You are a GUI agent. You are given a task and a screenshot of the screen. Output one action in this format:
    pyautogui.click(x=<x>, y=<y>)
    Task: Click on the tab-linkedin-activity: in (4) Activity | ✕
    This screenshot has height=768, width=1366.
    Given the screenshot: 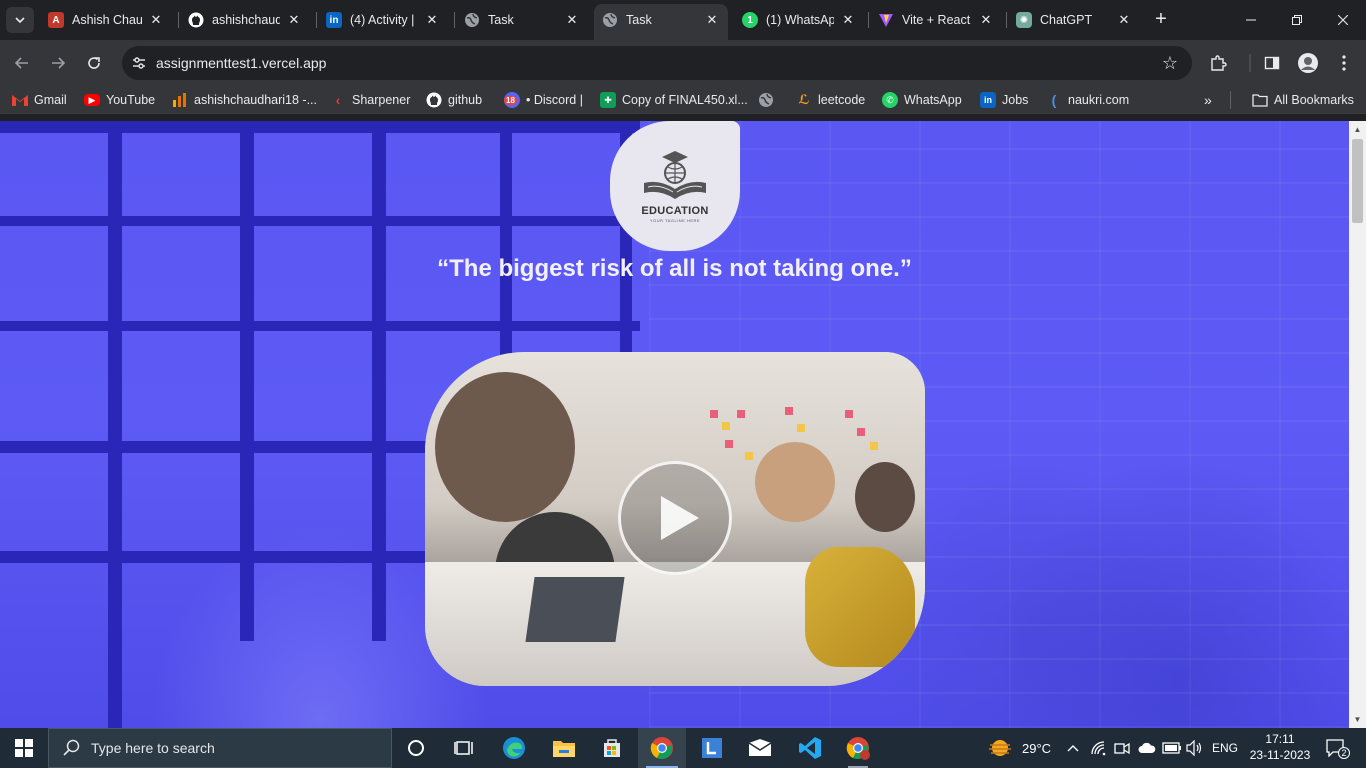 What is the action you would take?
    pyautogui.click(x=383, y=20)
    